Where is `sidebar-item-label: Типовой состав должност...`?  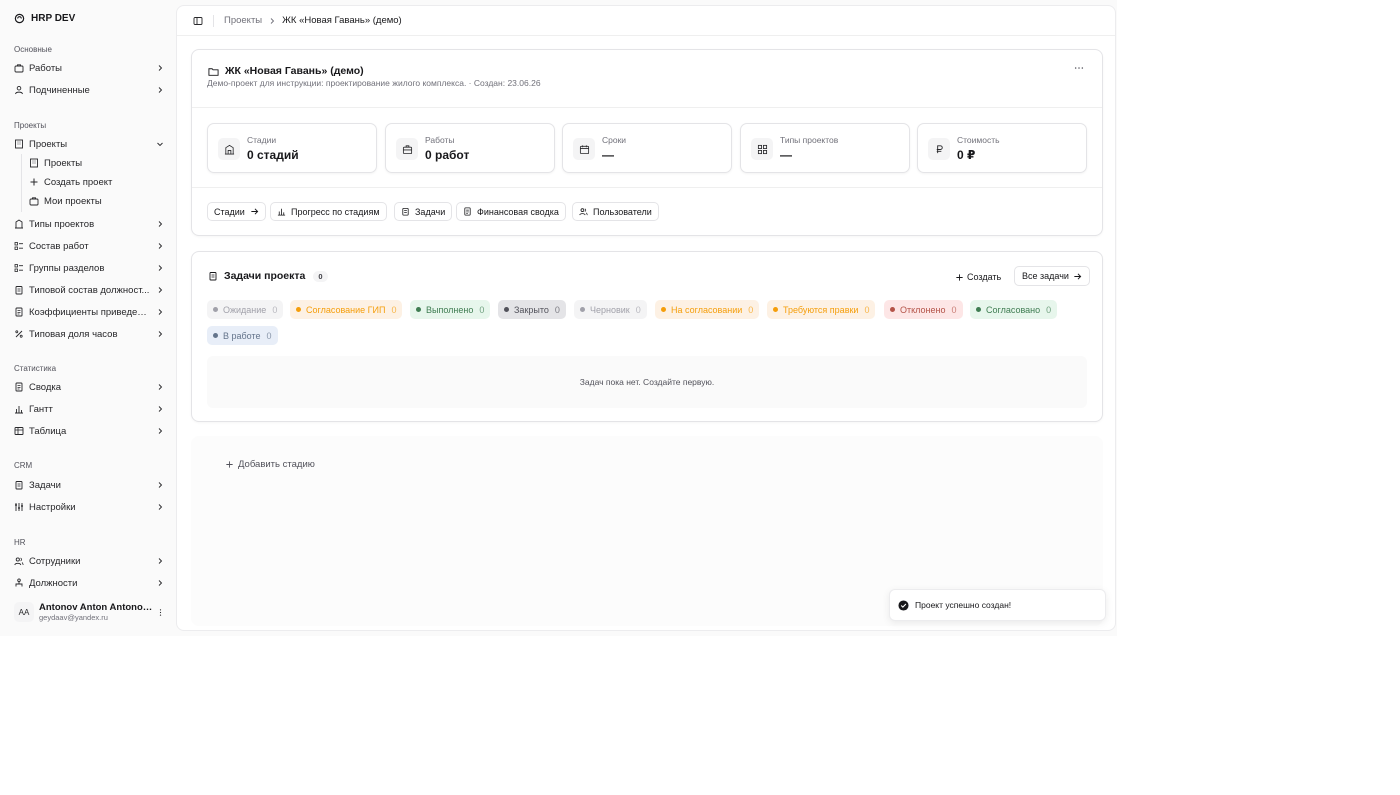 sidebar-item-label: Типовой состав должност... is located at coordinates (89, 290).